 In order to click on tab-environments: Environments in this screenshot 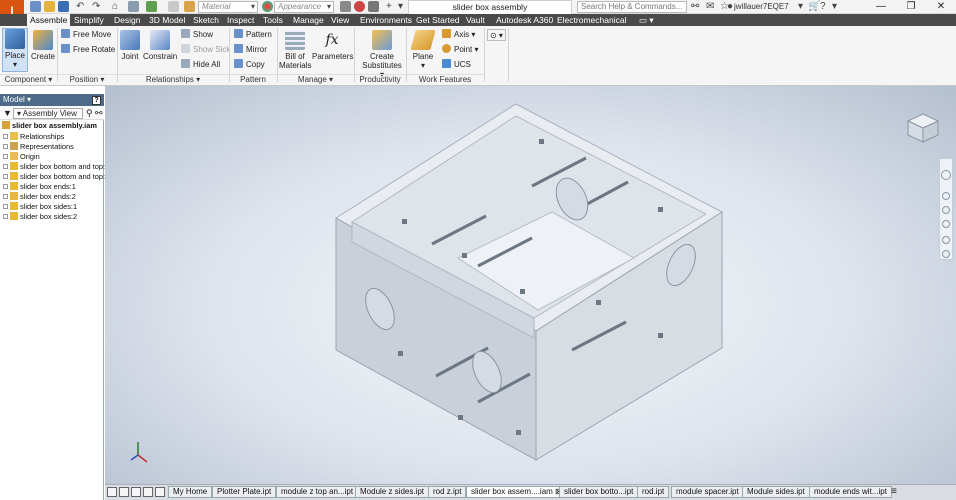, I will do `click(386, 20)`.